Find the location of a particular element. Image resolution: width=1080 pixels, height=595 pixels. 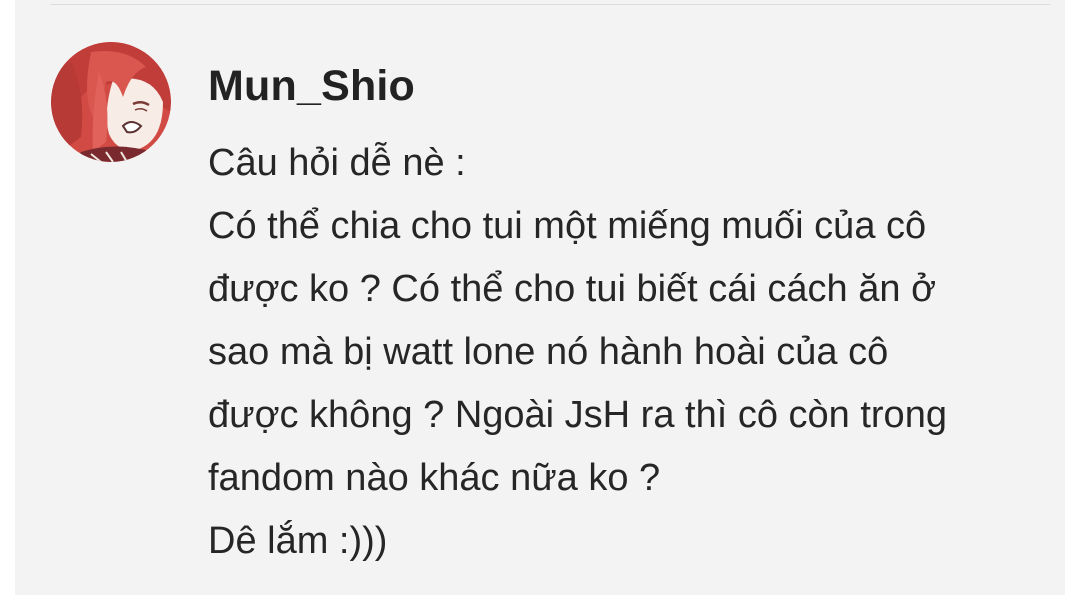

username: Mun_Shio is located at coordinates (311, 86).